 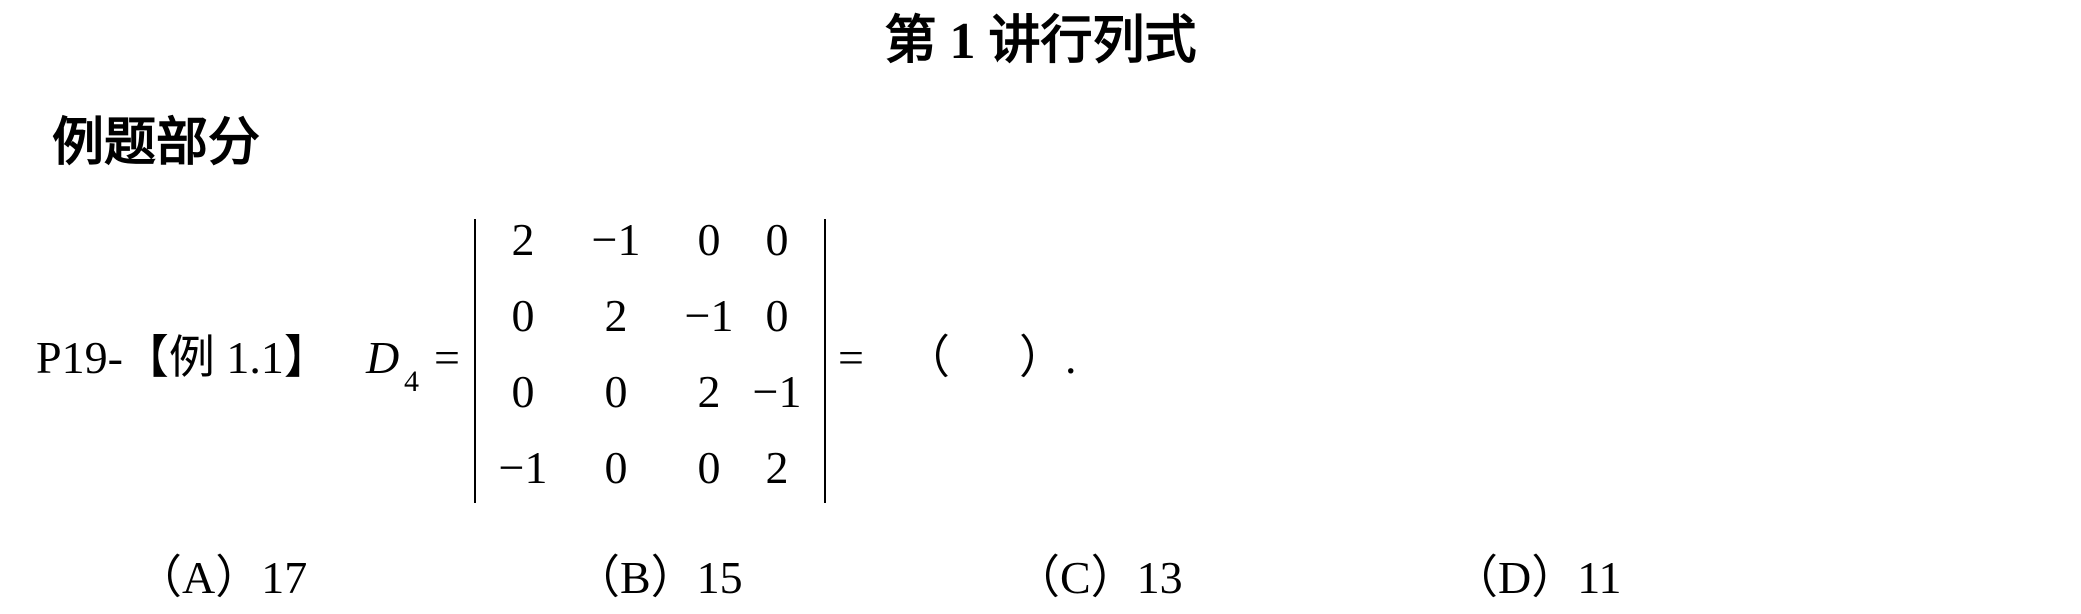 What do you see at coordinates (658, 577) in the screenshot?
I see `choice-b: （B）15` at bounding box center [658, 577].